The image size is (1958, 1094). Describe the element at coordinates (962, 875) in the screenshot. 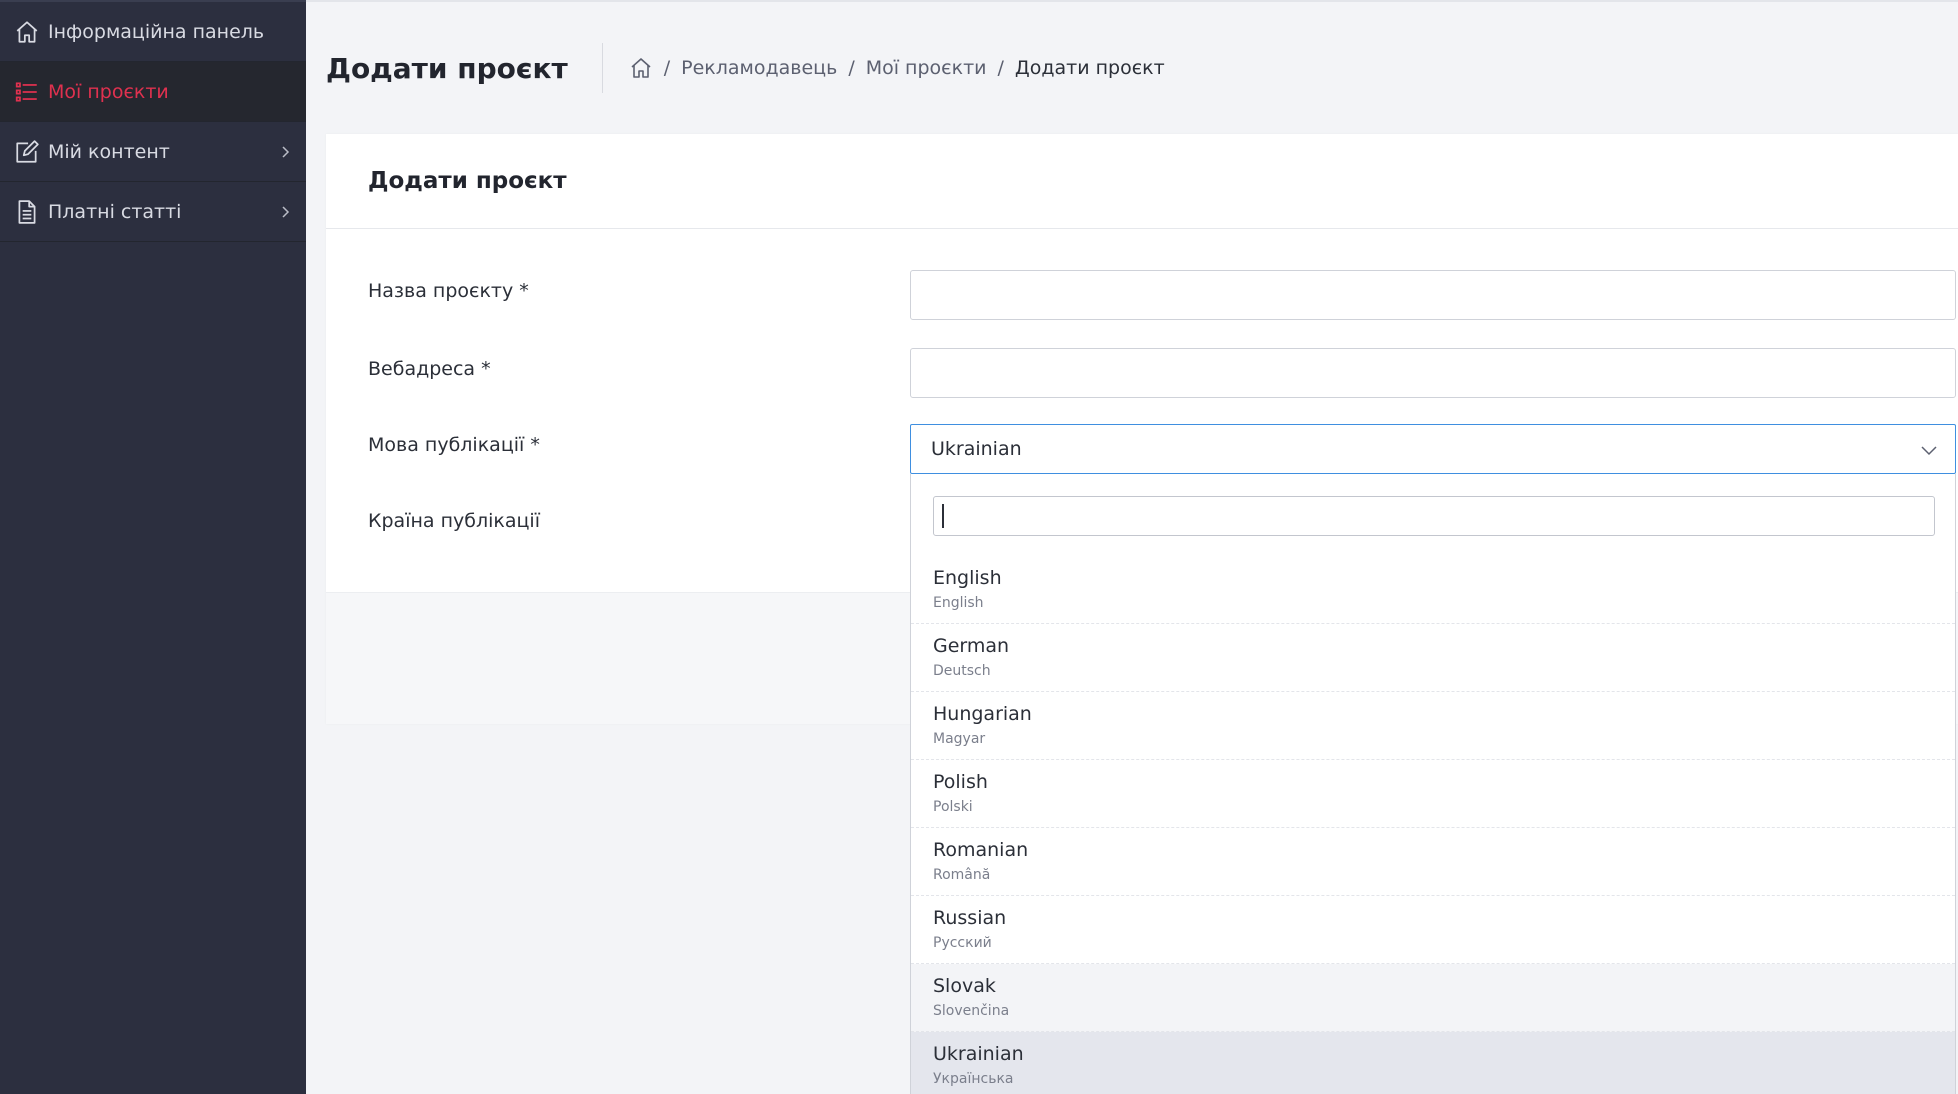

I see `option-native-name: Română` at that location.